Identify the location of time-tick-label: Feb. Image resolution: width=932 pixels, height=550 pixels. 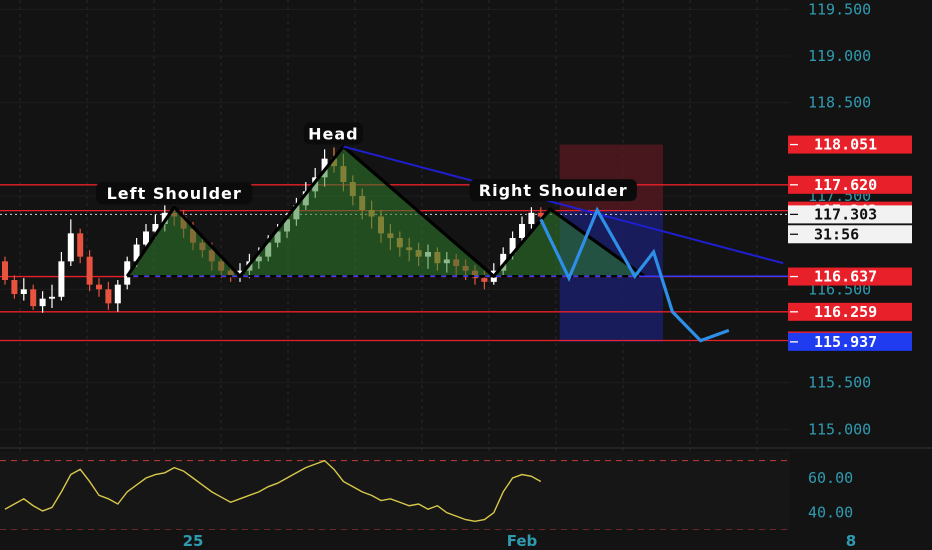
(522, 541).